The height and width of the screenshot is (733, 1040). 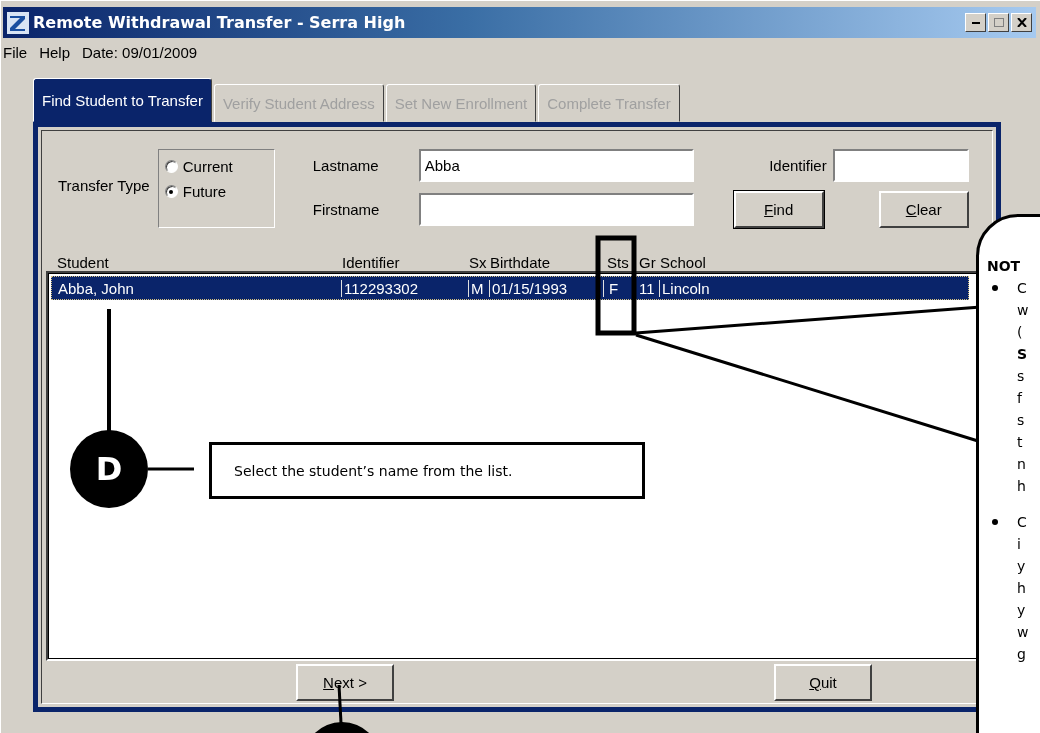 What do you see at coordinates (1019, 544) in the screenshot?
I see `note-text: i` at bounding box center [1019, 544].